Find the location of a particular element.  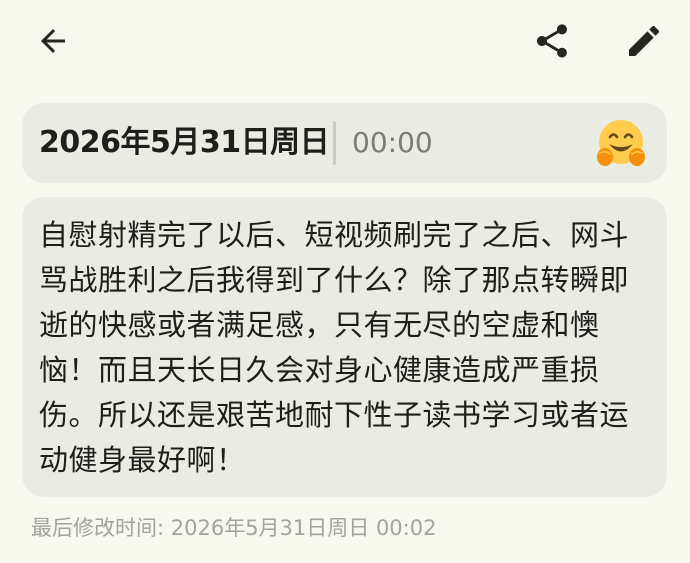

back-button is located at coordinates (53, 41).